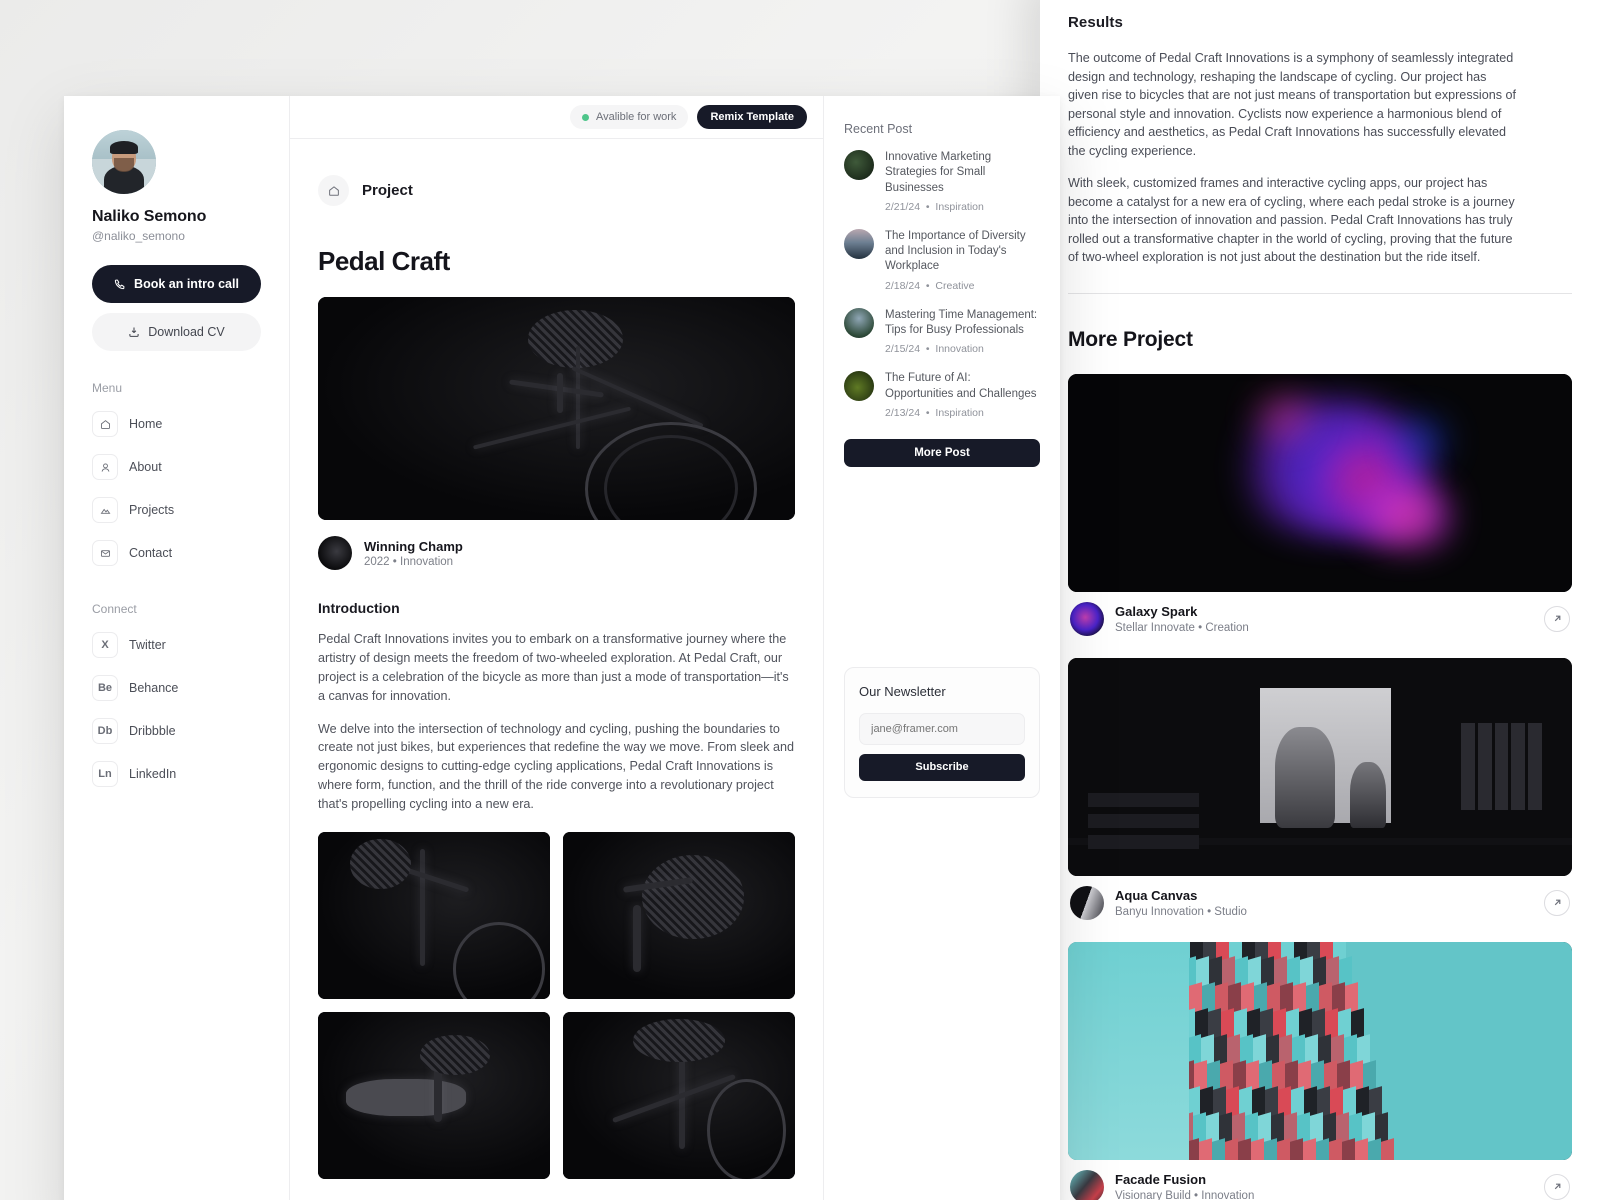 This screenshot has width=1600, height=1200. I want to click on newsletter-card: Our Newsletter Subscribe, so click(942, 732).